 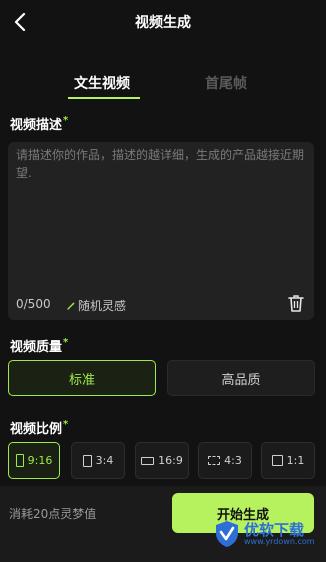 What do you see at coordinates (104, 460) in the screenshot?
I see `ratio-option-label: 3:4` at bounding box center [104, 460].